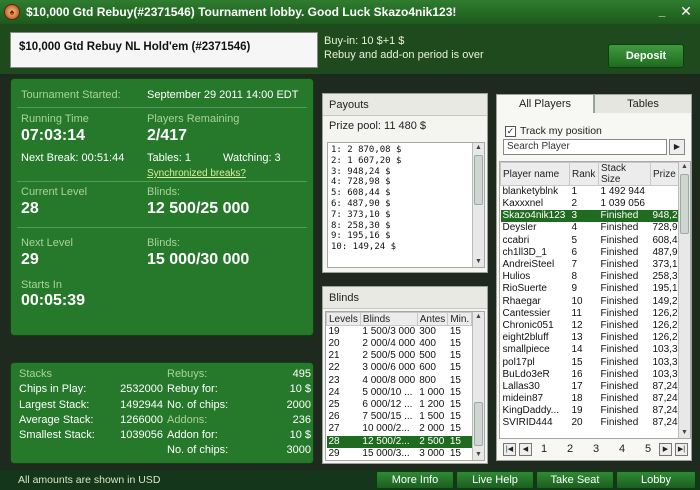 Image resolution: width=700 pixels, height=490 pixels. Describe the element at coordinates (388, 319) in the screenshot. I see `column-header: Blinds` at that location.